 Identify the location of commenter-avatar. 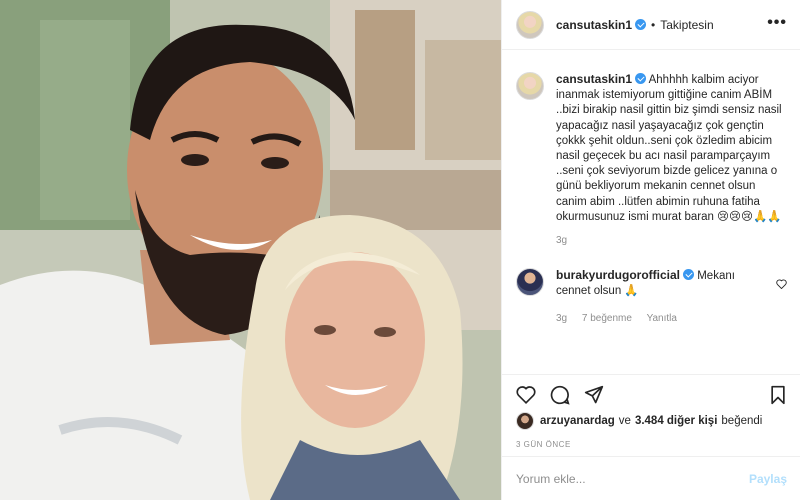
(530, 282).